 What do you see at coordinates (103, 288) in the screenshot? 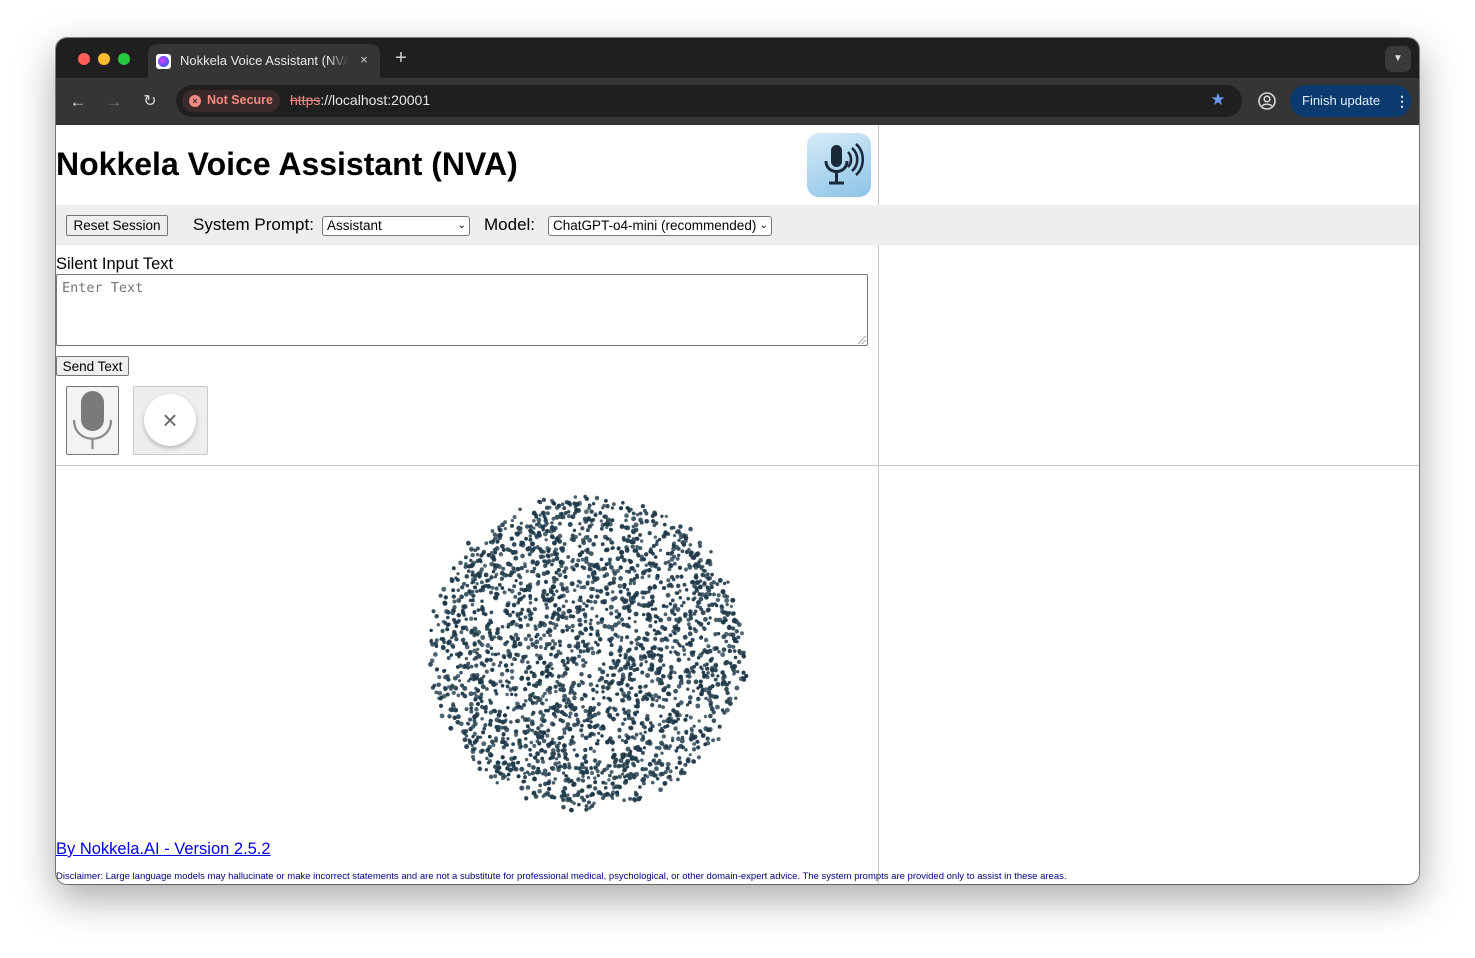
I see `silent-input-placeholder: Enter Text` at bounding box center [103, 288].